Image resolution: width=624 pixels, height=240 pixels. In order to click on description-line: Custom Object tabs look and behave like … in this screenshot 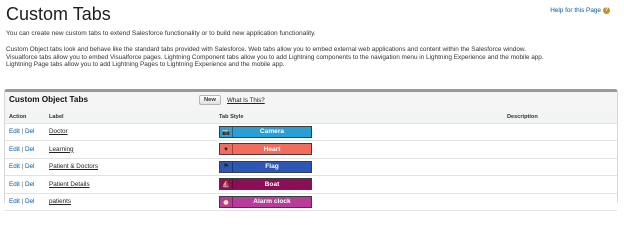, I will do `click(266, 49)`.